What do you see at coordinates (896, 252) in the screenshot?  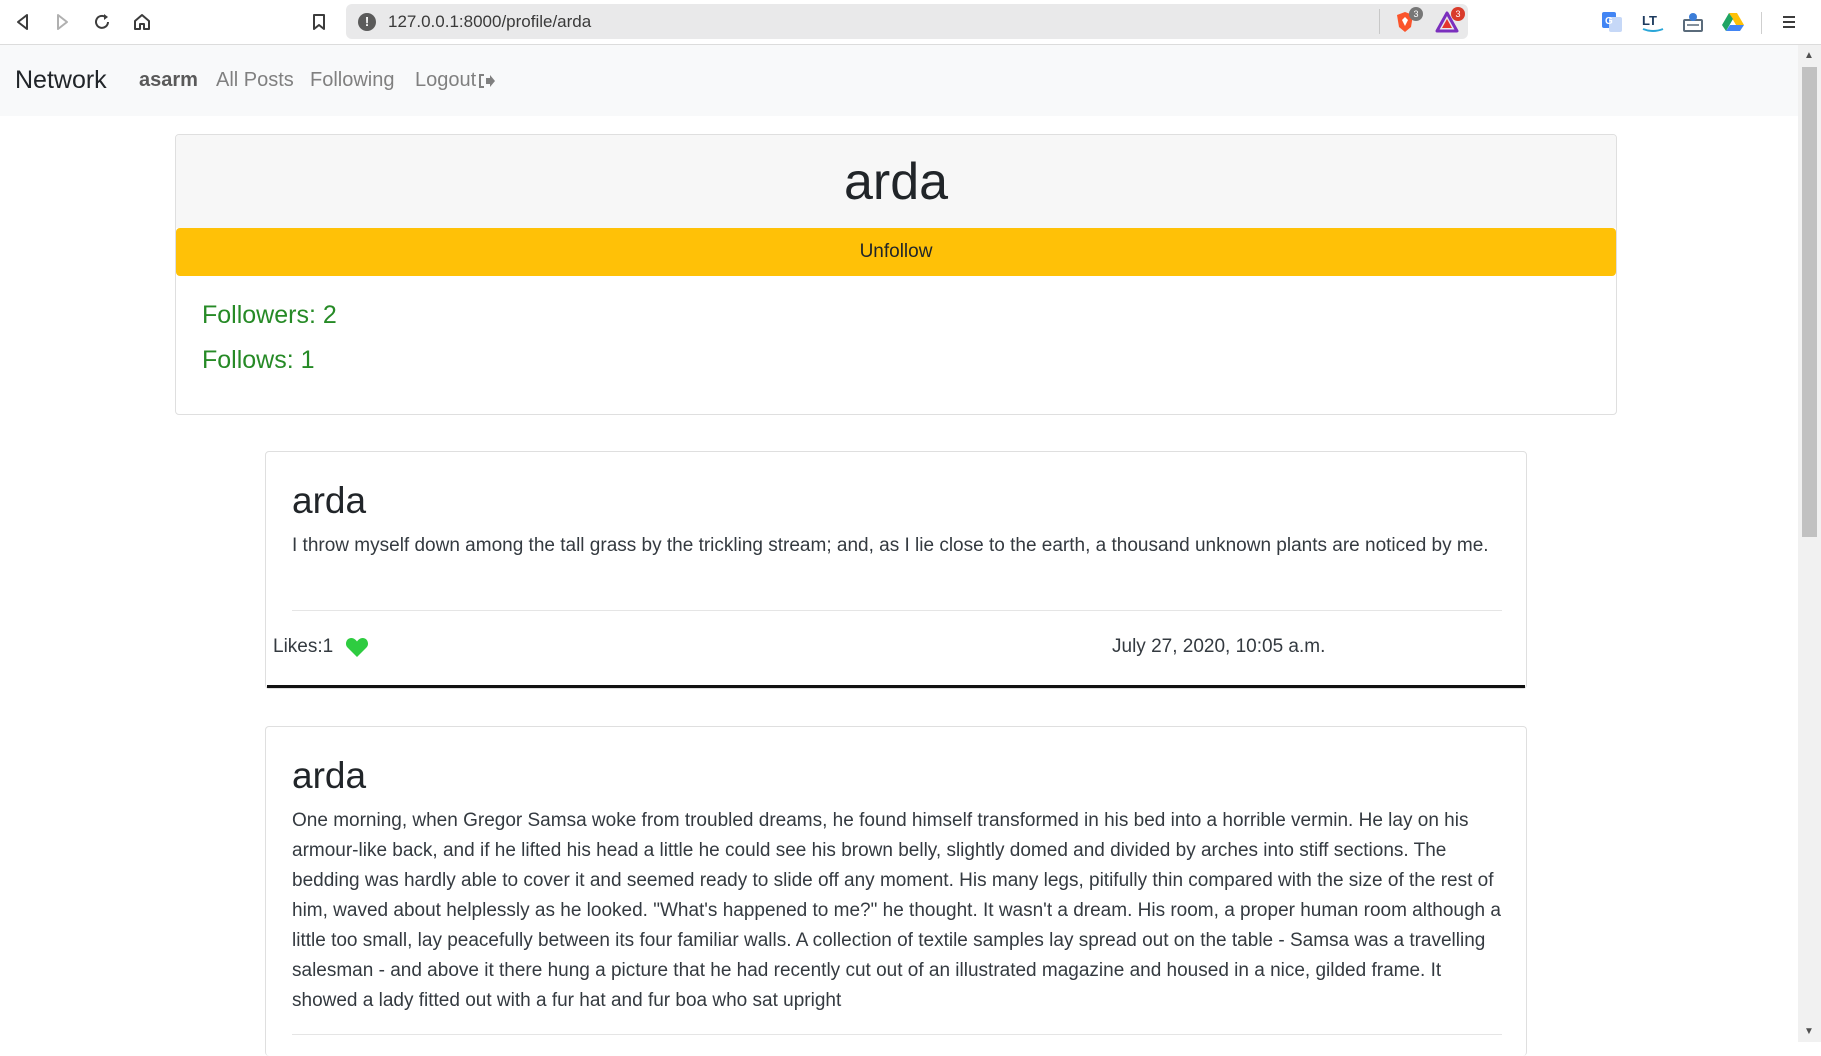 I see `unfollow-button: Unfollow` at bounding box center [896, 252].